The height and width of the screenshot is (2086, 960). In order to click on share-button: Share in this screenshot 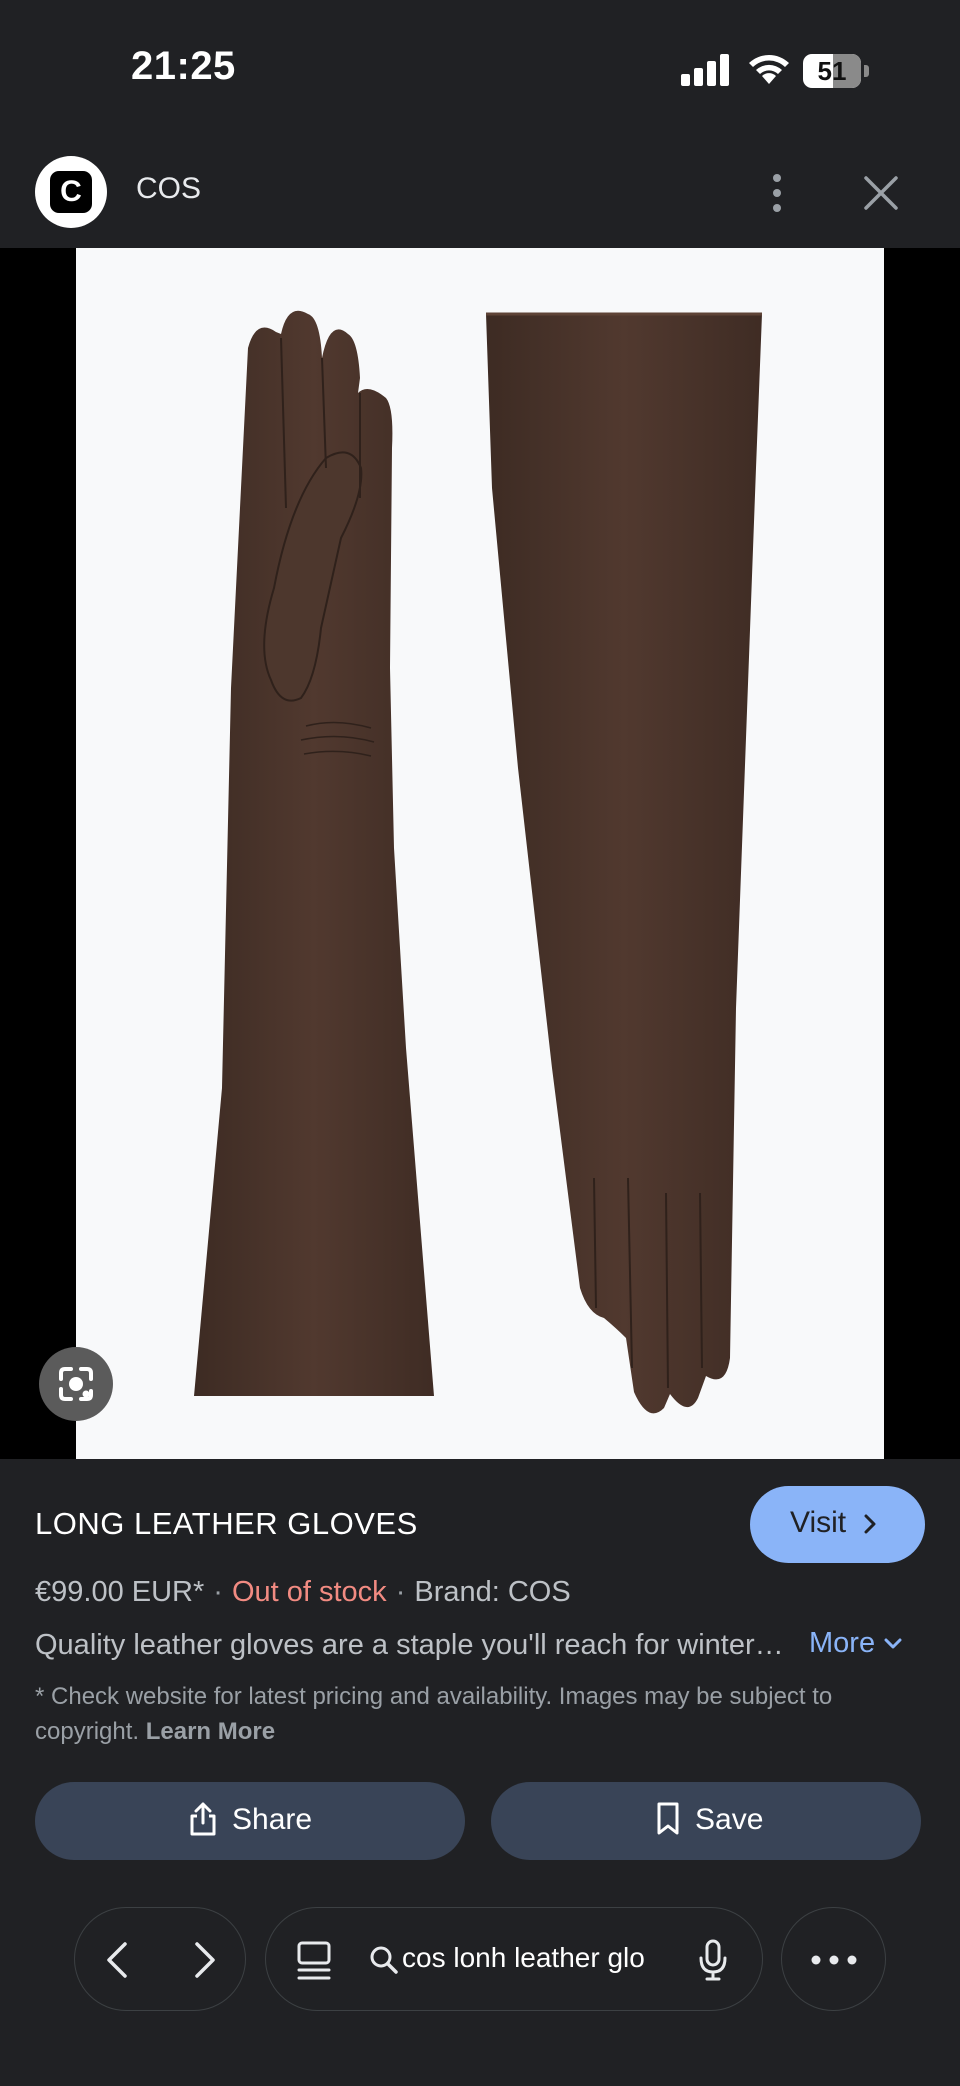, I will do `click(250, 1821)`.